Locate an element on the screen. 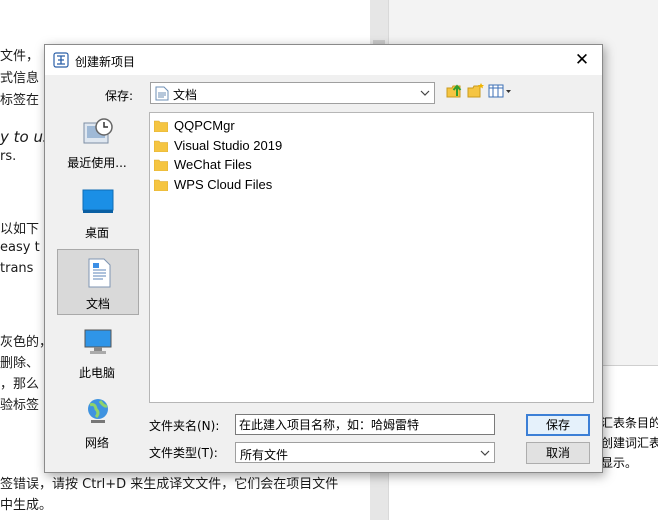  file-name: WPS Cloud Files is located at coordinates (223, 184).